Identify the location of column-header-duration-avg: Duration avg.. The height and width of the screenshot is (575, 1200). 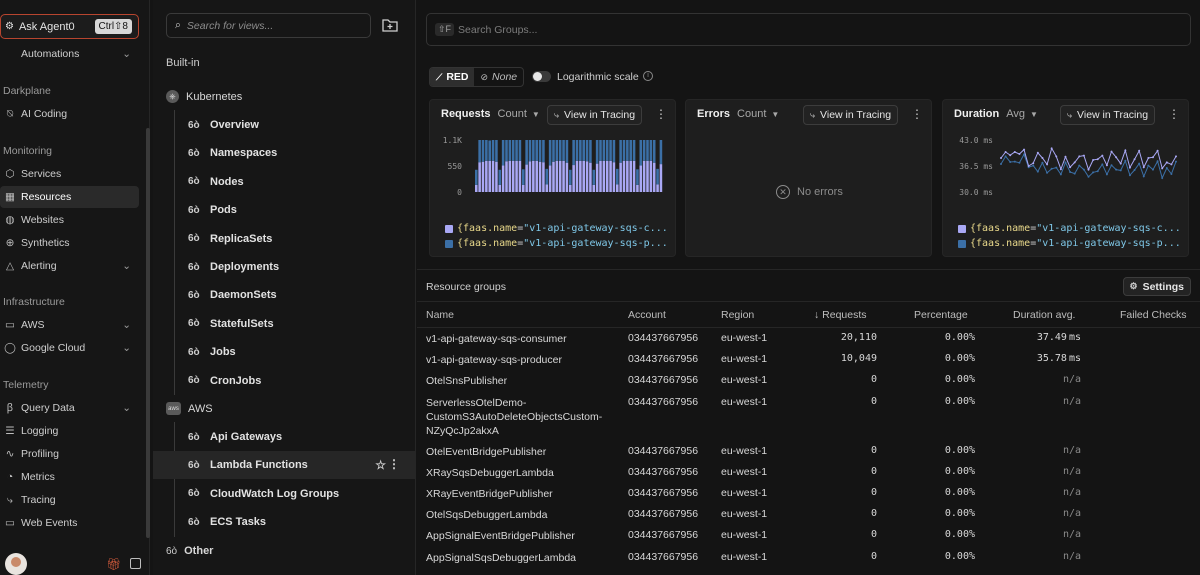
(1044, 315).